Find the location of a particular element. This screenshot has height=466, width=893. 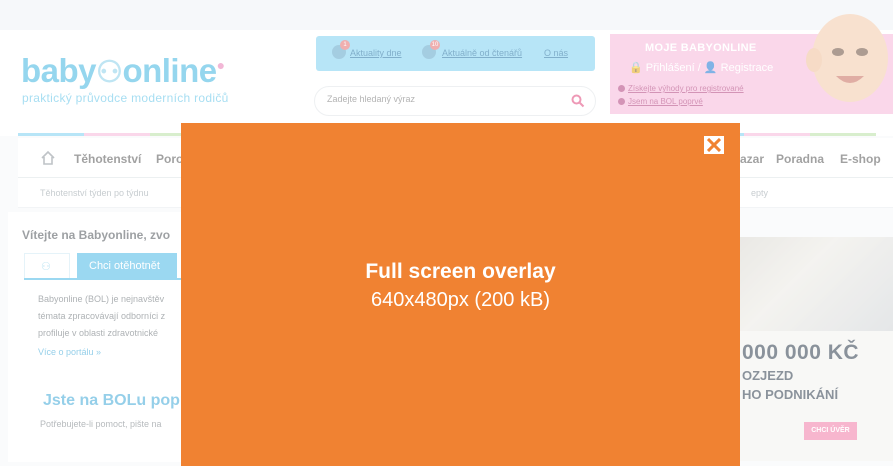

close-icon is located at coordinates (714, 145).